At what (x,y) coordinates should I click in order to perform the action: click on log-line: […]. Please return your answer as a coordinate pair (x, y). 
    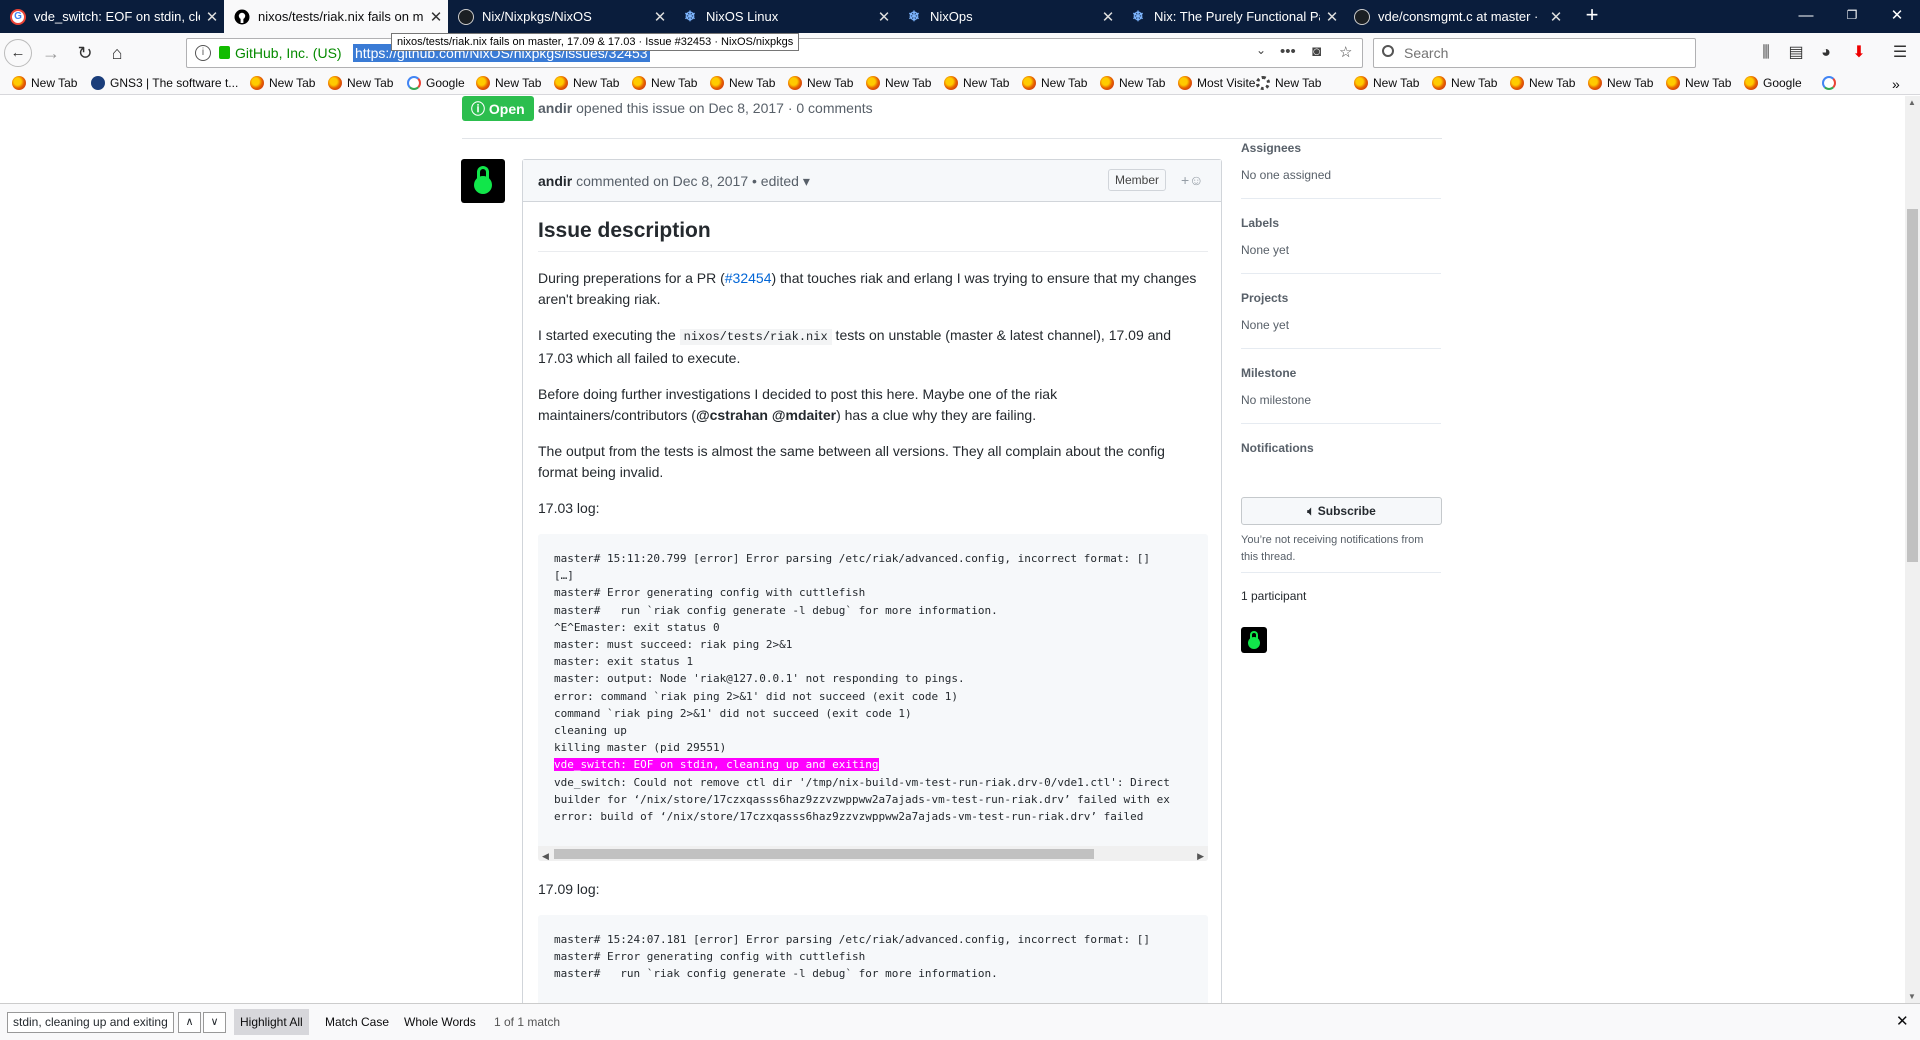
    Looking at the image, I should click on (564, 576).